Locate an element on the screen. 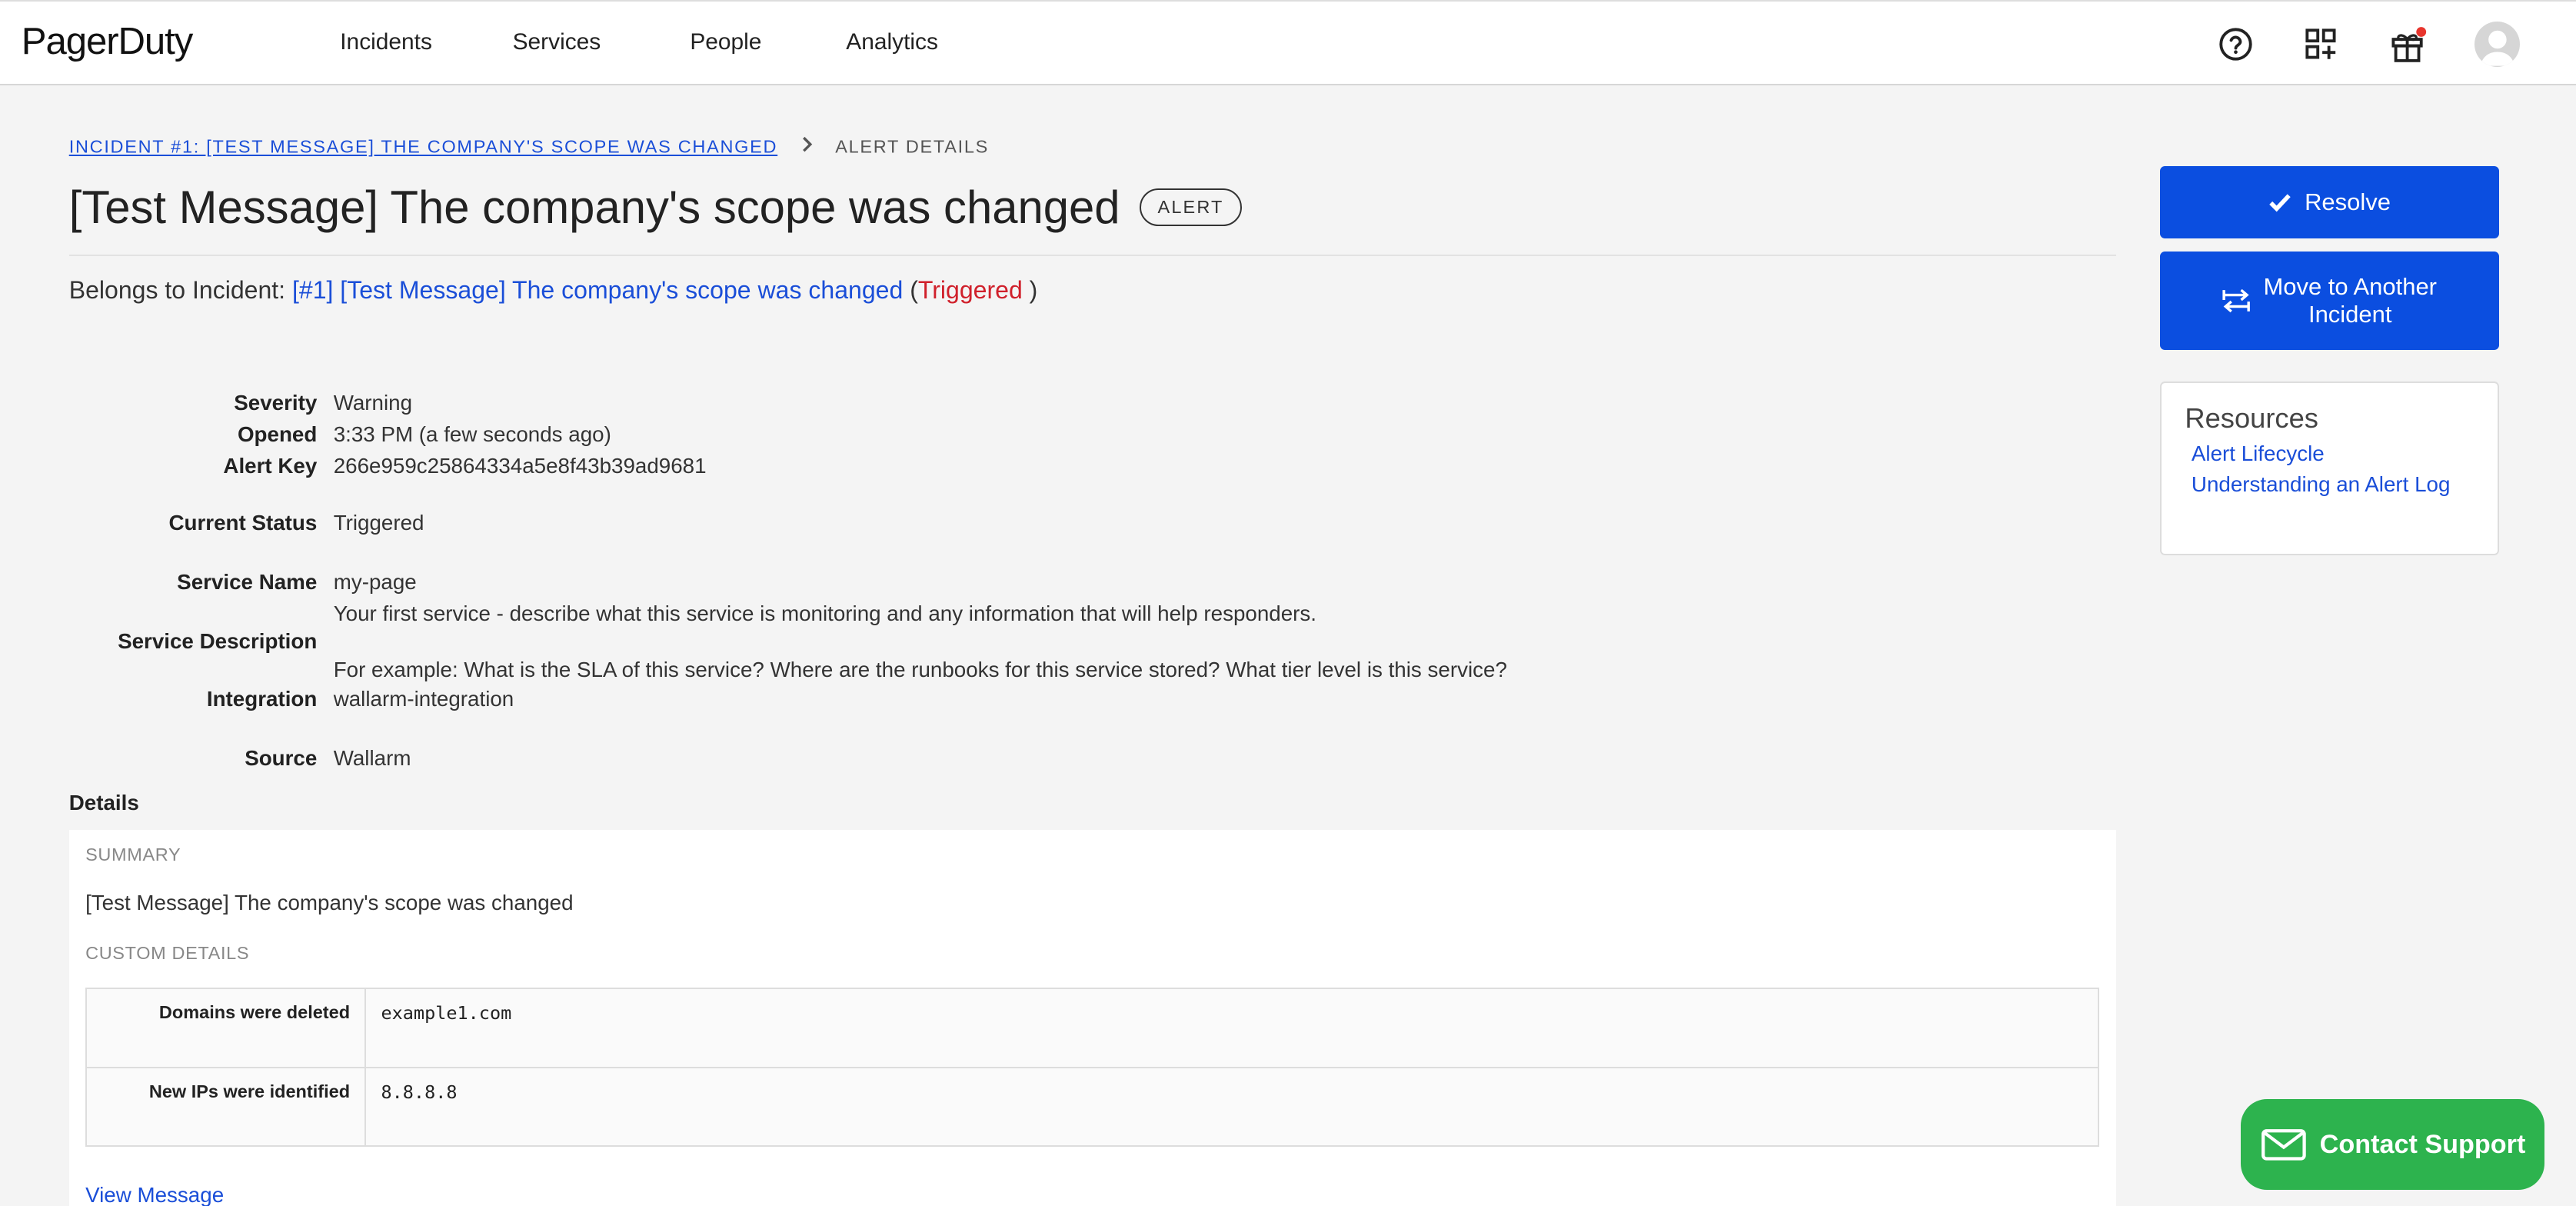 This screenshot has width=2576, height=1206. custom-detail-value: example1.com is located at coordinates (1232, 1028).